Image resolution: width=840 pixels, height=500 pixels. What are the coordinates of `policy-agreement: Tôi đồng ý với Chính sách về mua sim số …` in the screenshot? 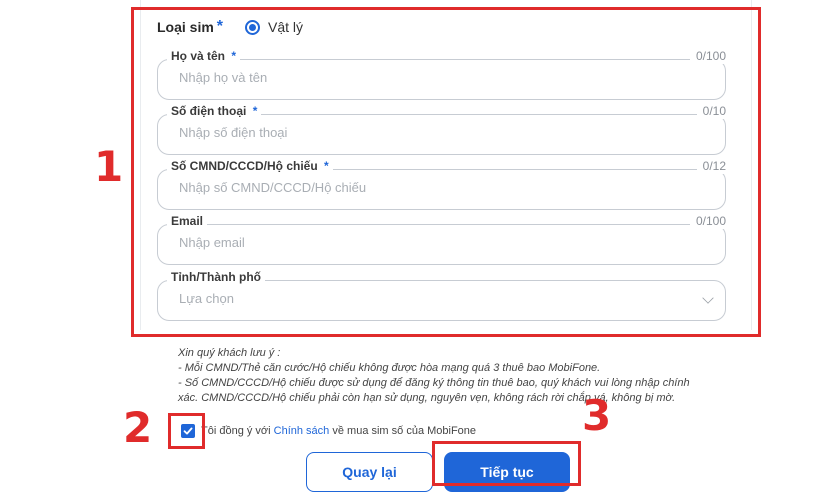 It's located at (328, 431).